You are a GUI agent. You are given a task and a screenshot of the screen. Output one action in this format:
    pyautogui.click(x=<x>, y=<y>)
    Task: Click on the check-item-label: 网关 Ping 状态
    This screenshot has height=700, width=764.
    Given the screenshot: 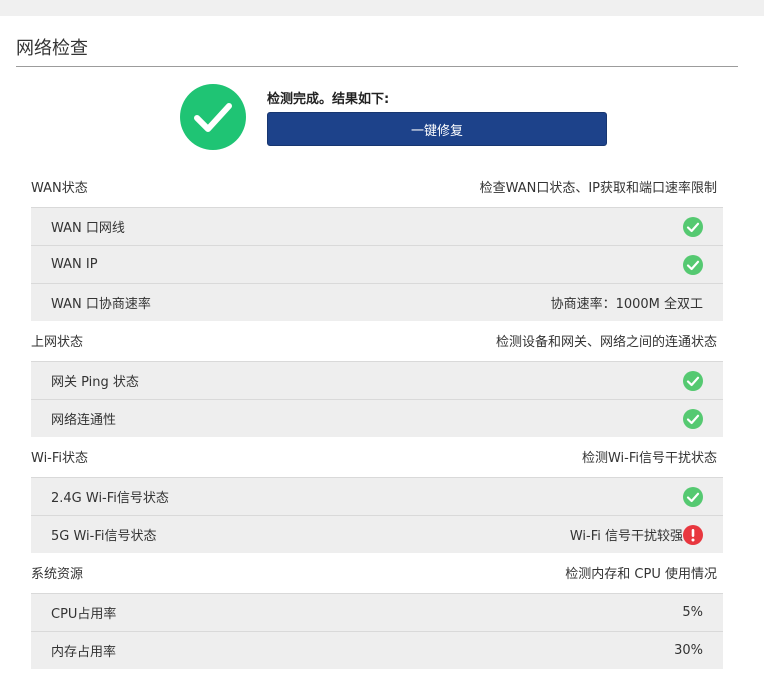 What is the action you would take?
    pyautogui.click(x=95, y=382)
    